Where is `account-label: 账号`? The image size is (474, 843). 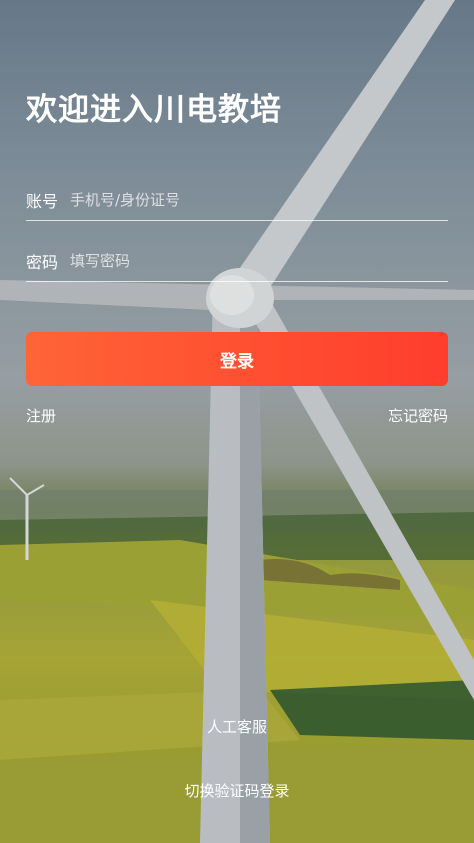 account-label: 账号 is located at coordinates (42, 201).